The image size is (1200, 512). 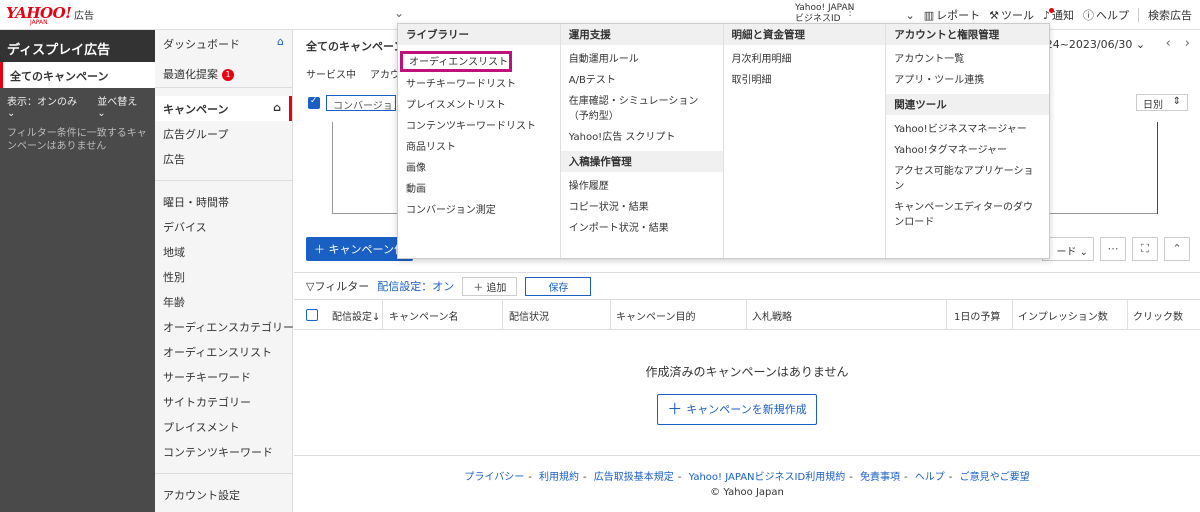 I want to click on filter-button: ▽フィルター, so click(x=337, y=286).